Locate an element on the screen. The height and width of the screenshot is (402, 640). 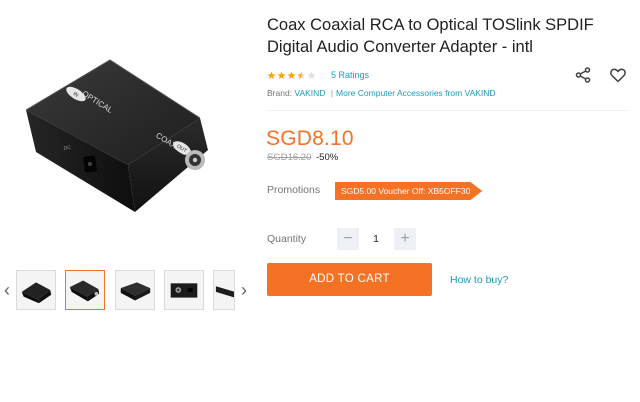
heart-icon is located at coordinates (618, 75).